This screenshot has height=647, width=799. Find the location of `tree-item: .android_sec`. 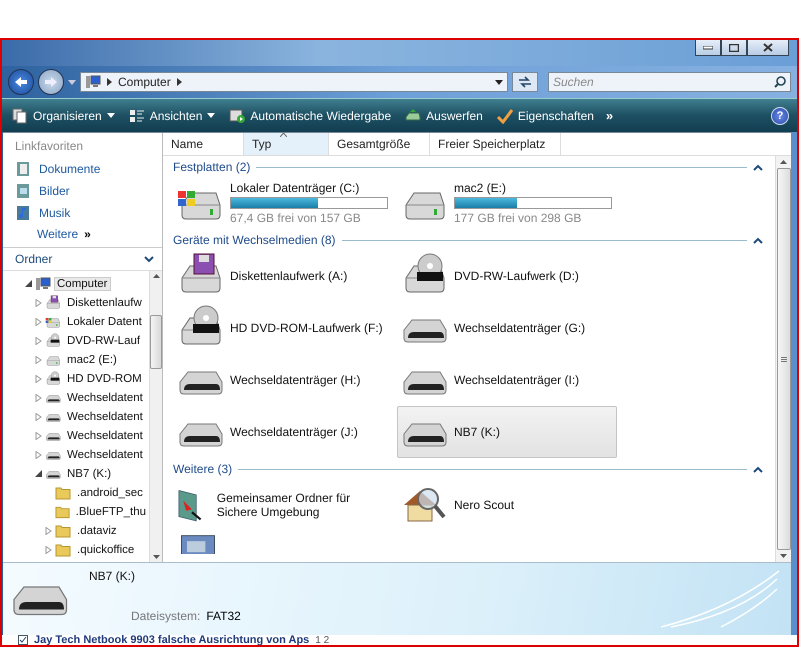

tree-item: .android_sec is located at coordinates (110, 493).